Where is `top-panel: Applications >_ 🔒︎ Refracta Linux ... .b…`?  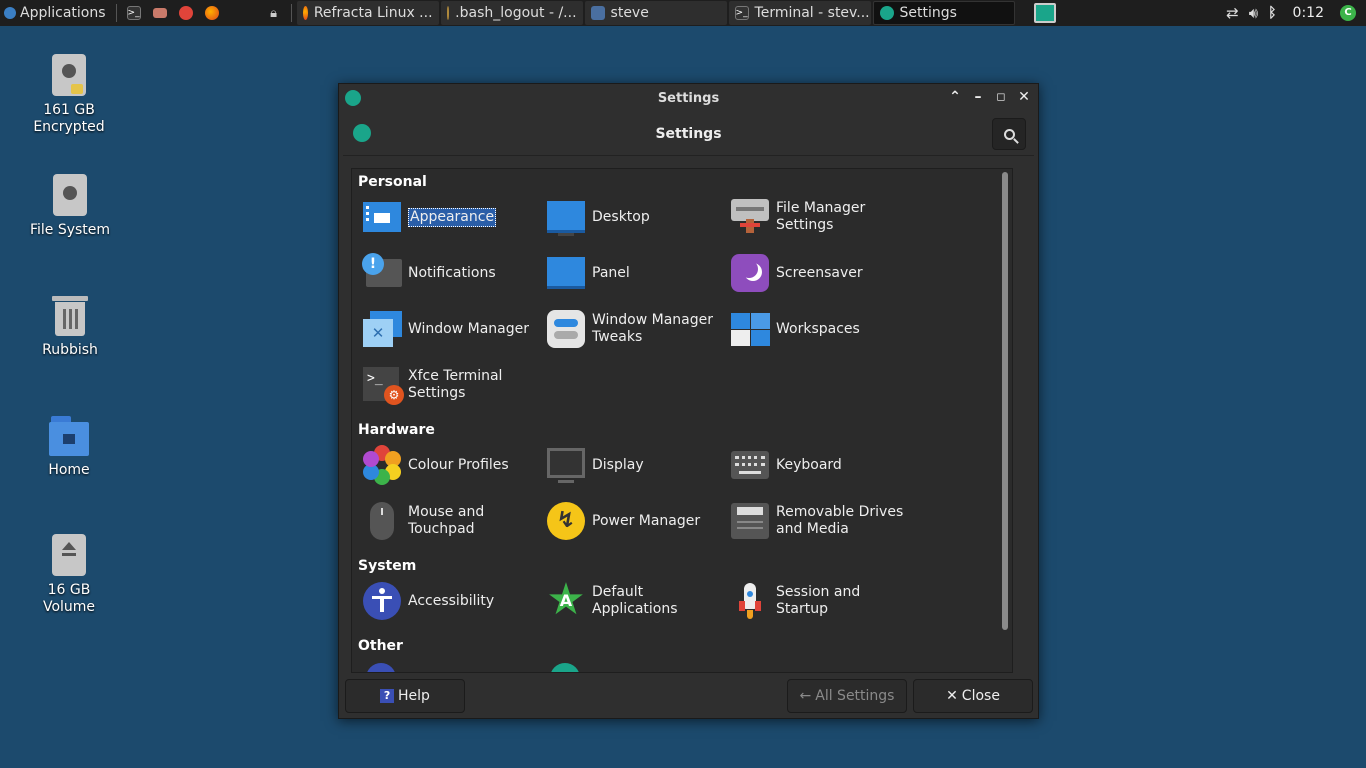 top-panel: Applications >_ 🔒︎ Refracta Linux ... .b… is located at coordinates (683, 13).